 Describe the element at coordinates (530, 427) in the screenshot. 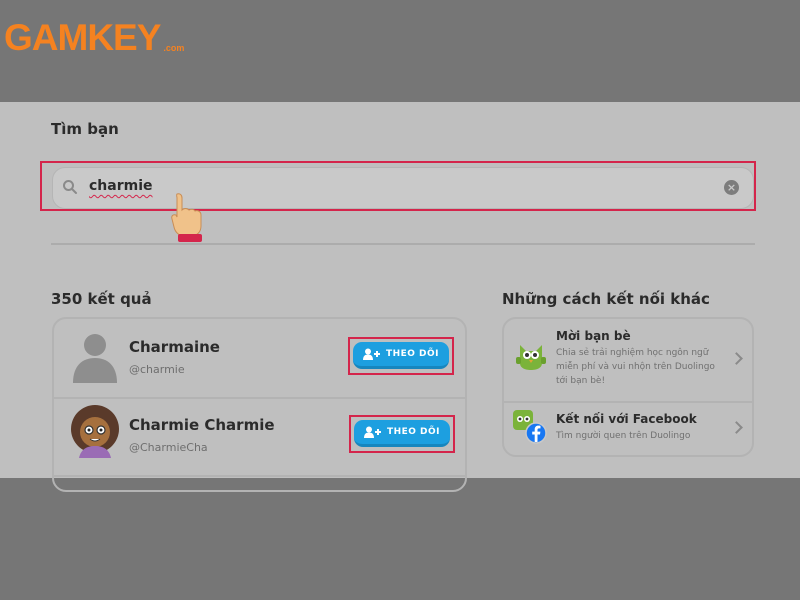

I see `facebook-duo-icon` at that location.